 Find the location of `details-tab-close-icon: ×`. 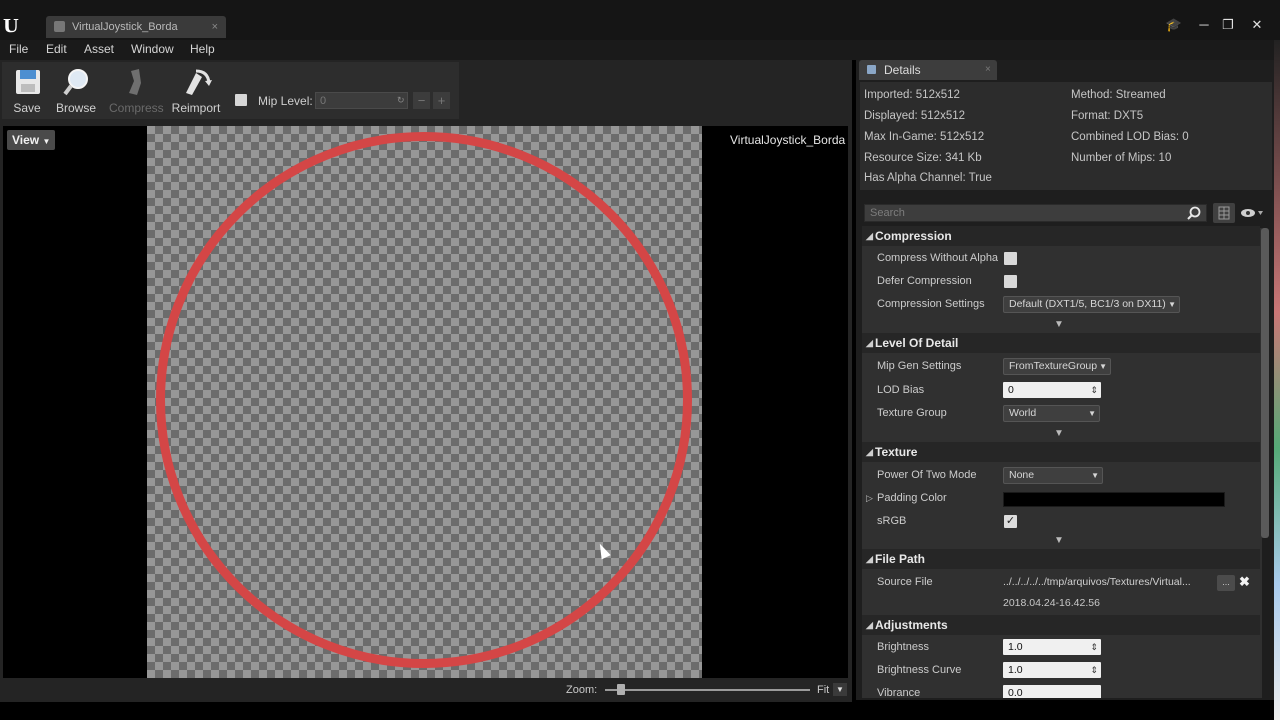

details-tab-close-icon: × is located at coordinates (988, 70).